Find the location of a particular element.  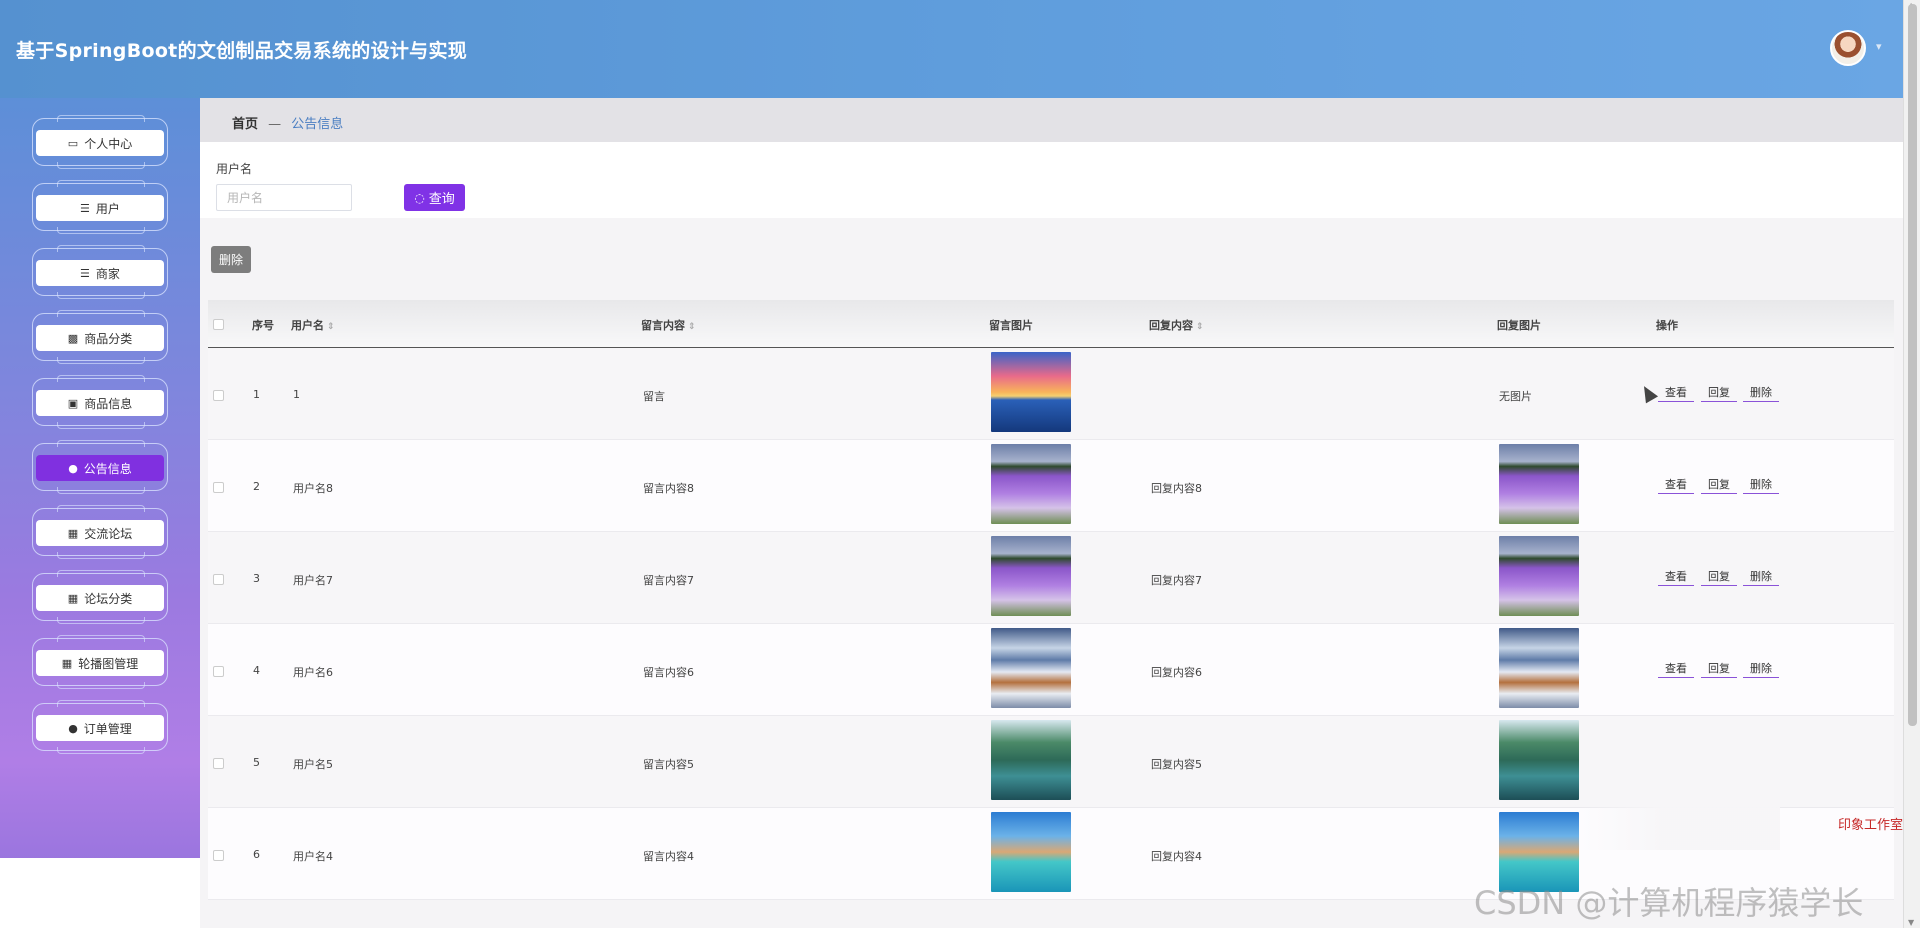

search-button: ◌ 查询 is located at coordinates (434, 197).